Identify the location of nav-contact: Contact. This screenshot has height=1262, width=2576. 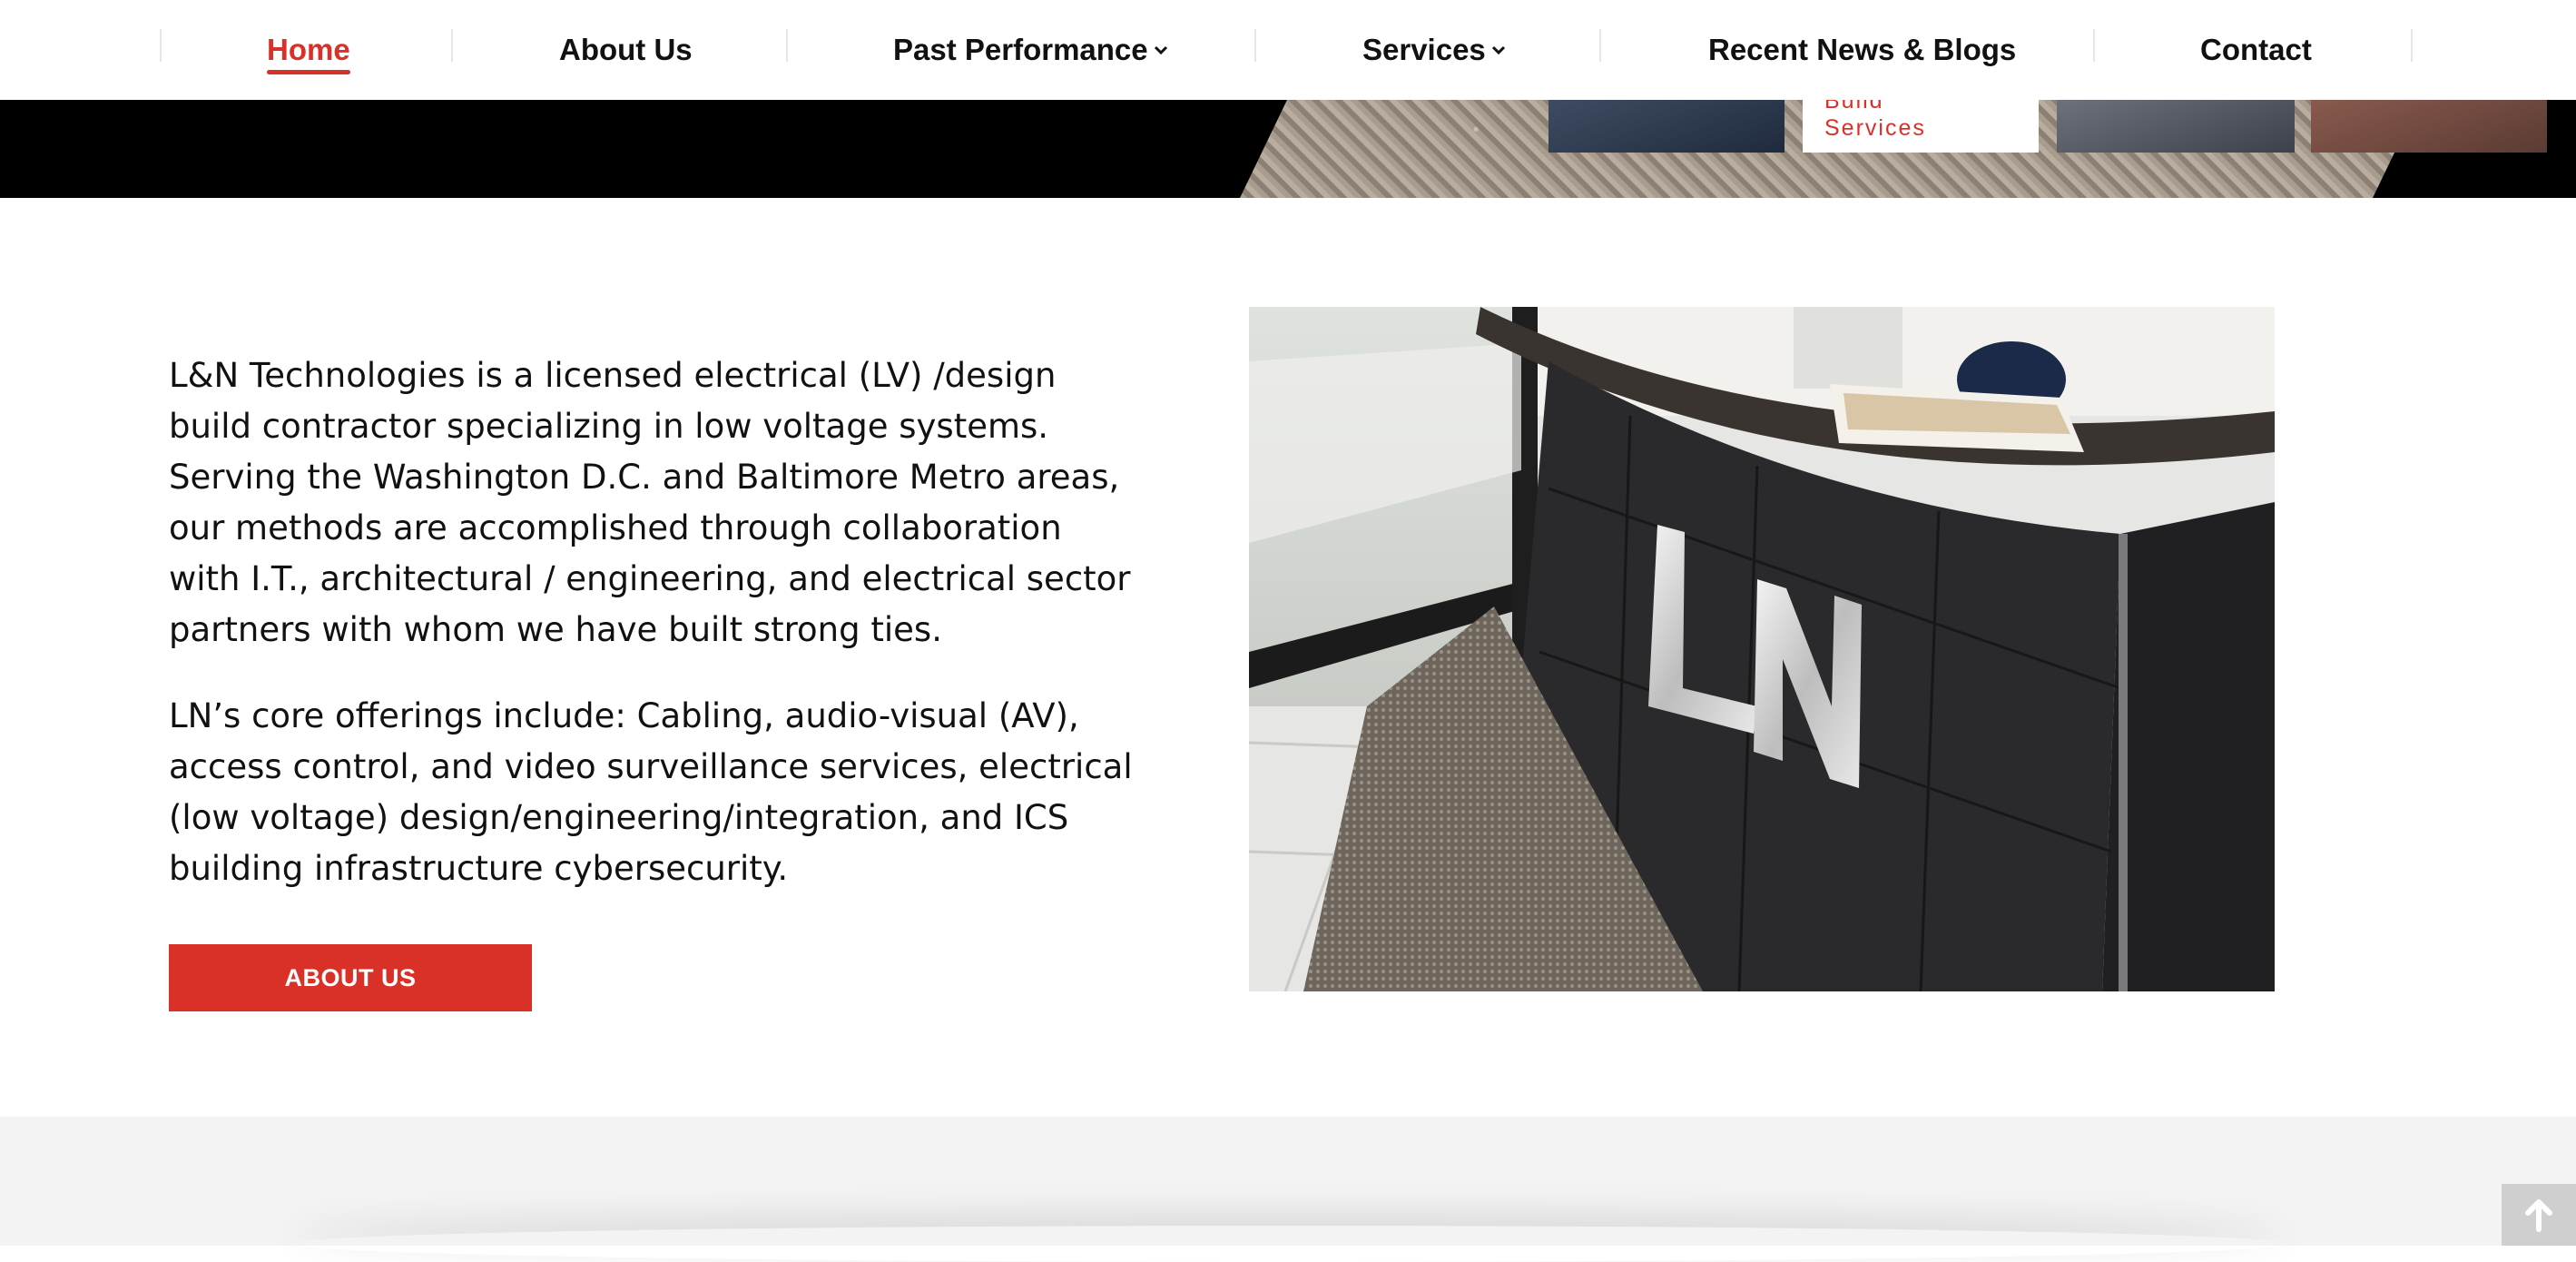
(2256, 50).